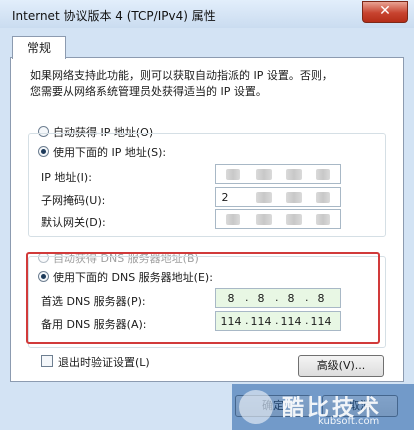  What do you see at coordinates (278, 219) in the screenshot?
I see `gateway-input` at bounding box center [278, 219].